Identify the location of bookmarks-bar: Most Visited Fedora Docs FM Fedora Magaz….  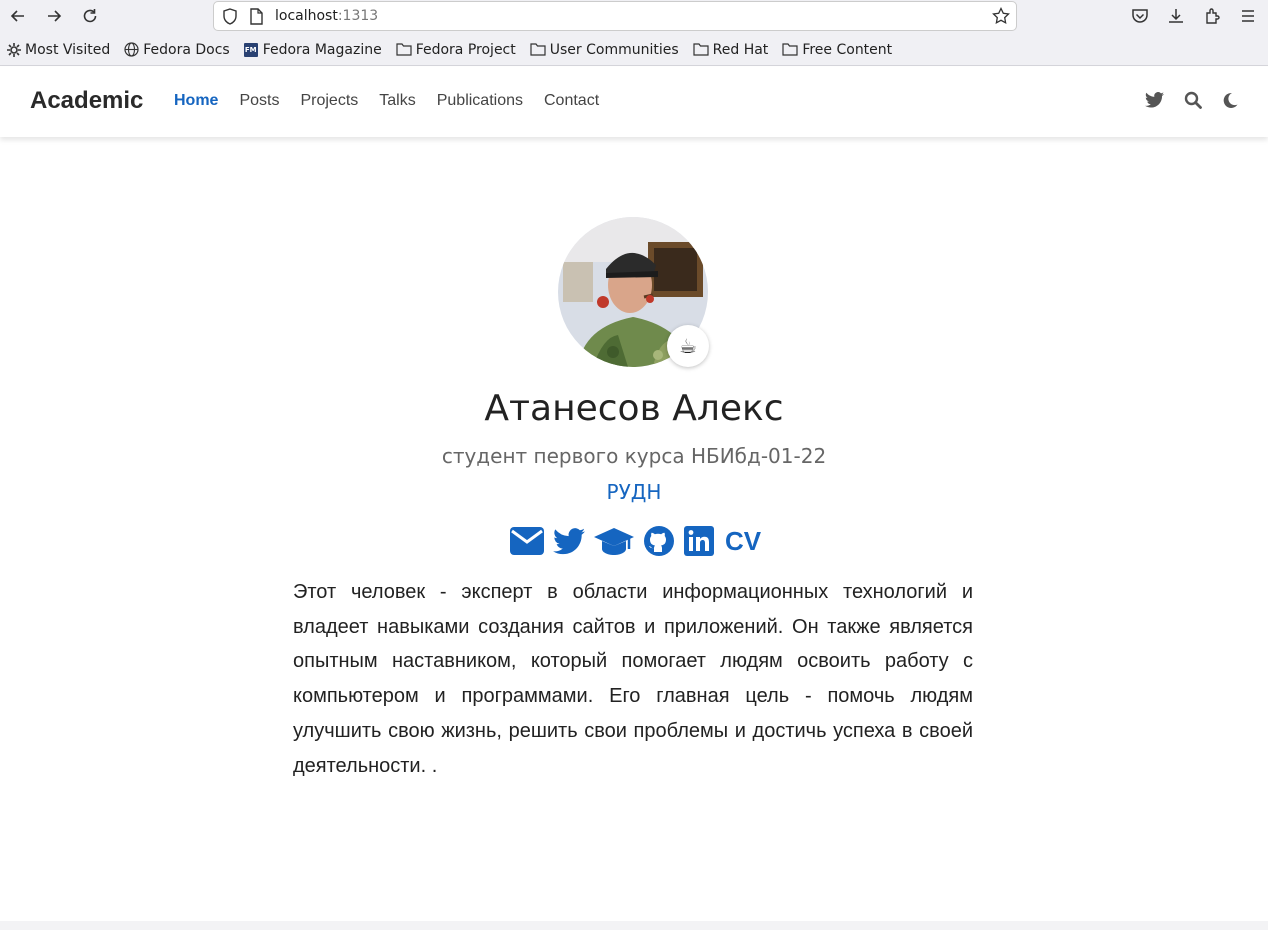
(634, 50).